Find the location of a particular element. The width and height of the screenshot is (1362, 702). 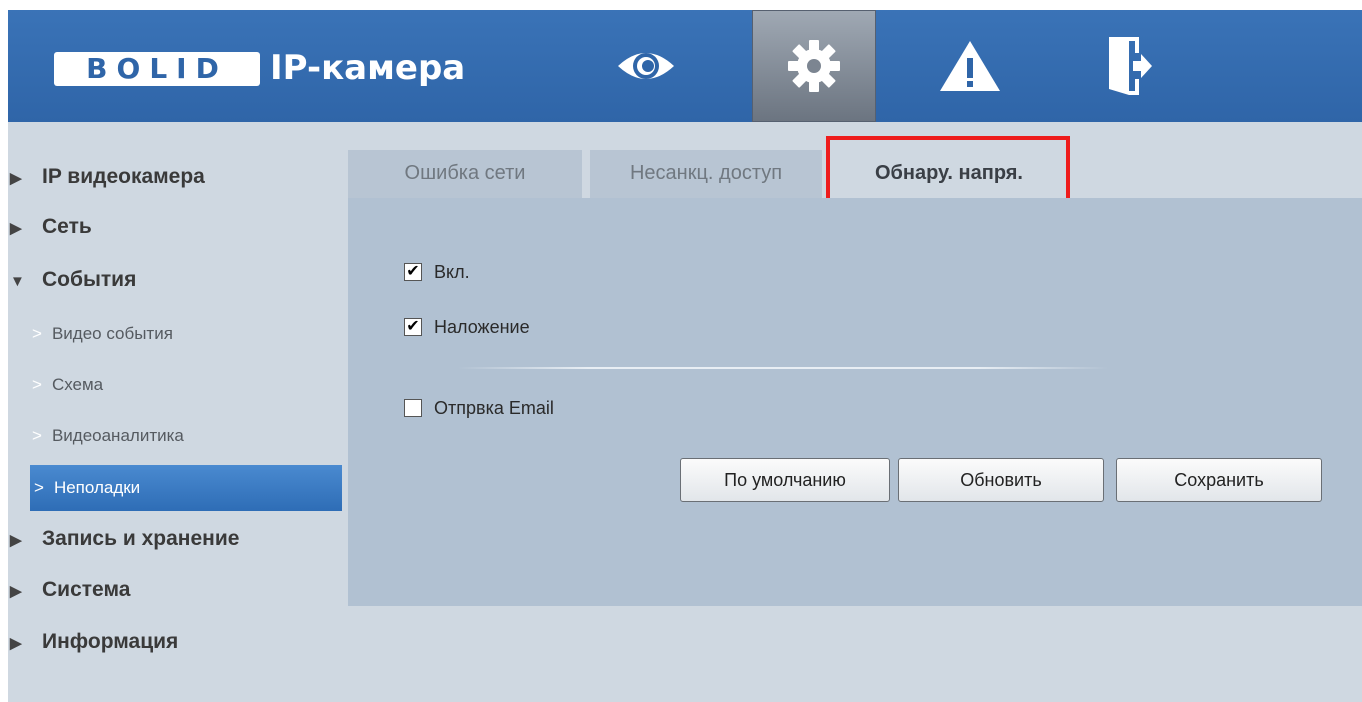

warning-icon is located at coordinates (970, 66).